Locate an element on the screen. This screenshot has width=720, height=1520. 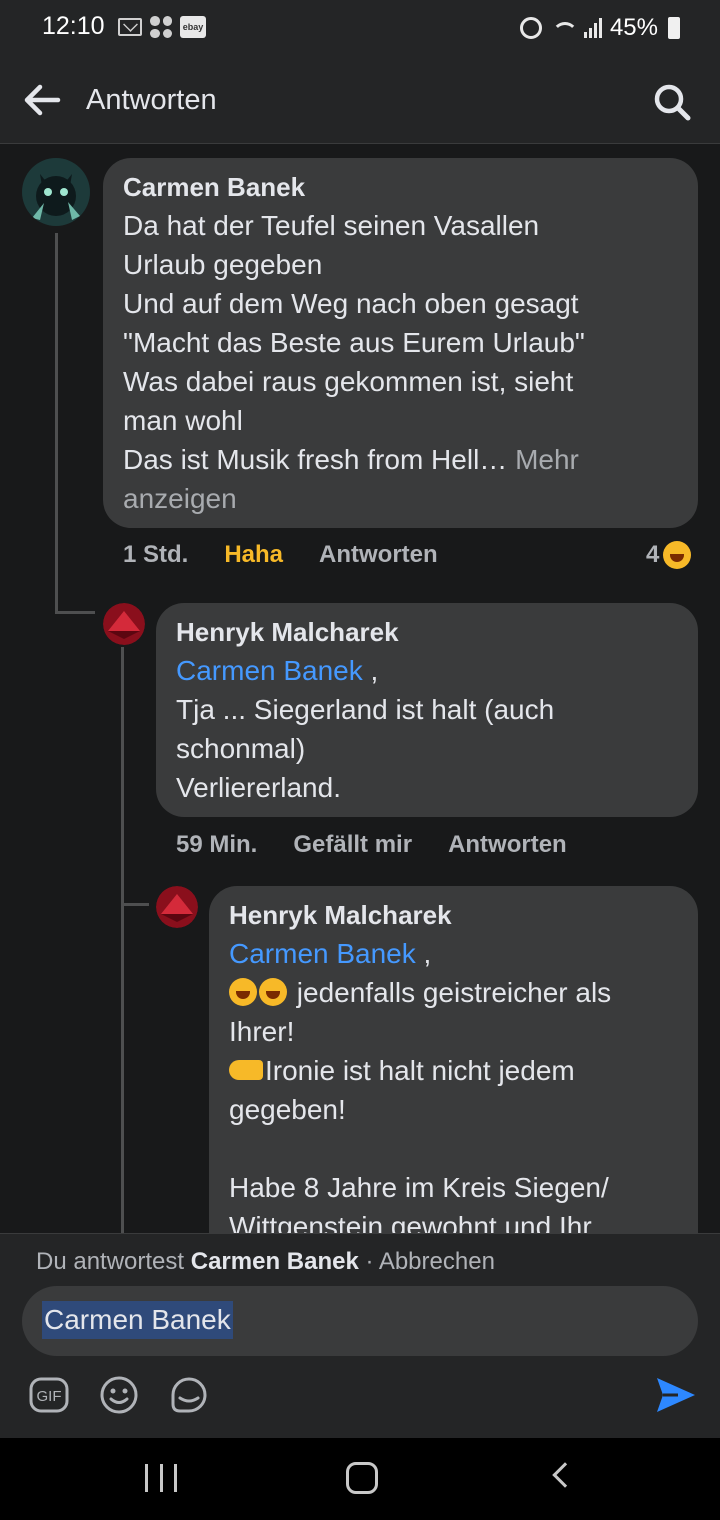
comment-line: Wittgenstein gewohnt und Ihr is located at coordinates (410, 1222).